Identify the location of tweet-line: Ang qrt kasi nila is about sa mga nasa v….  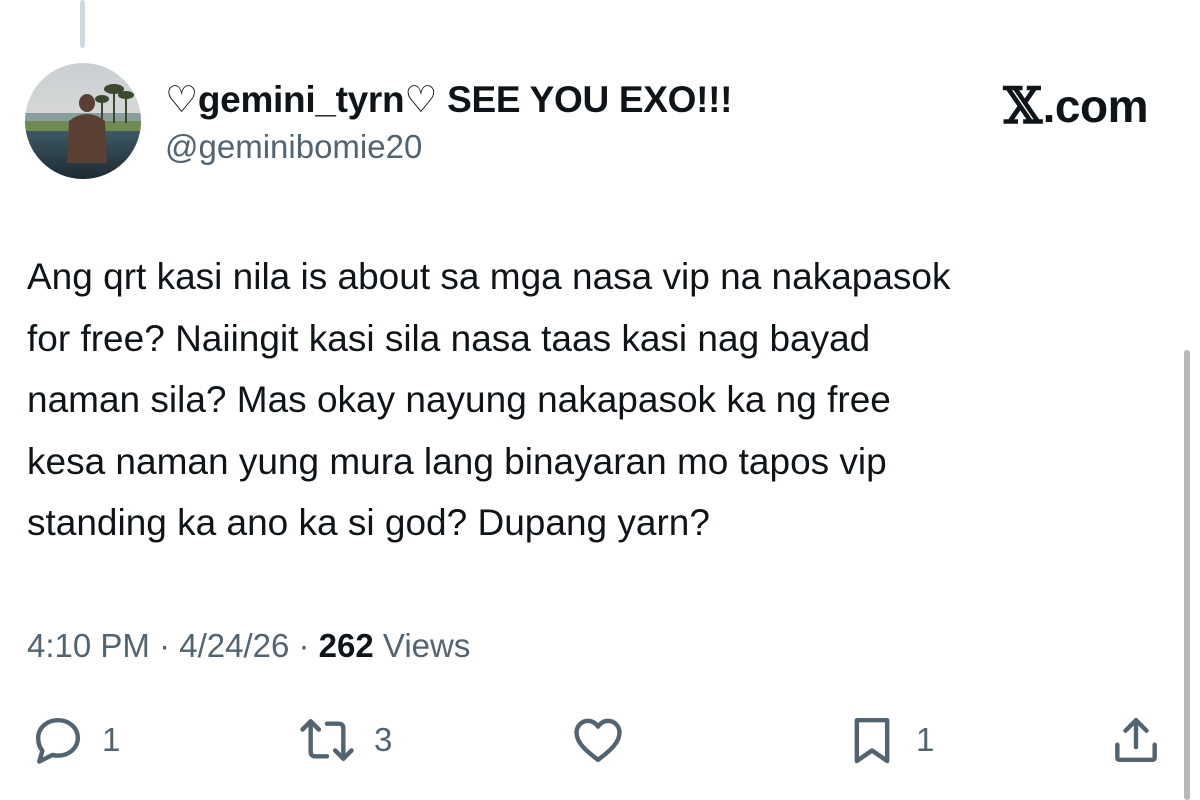
(489, 276).